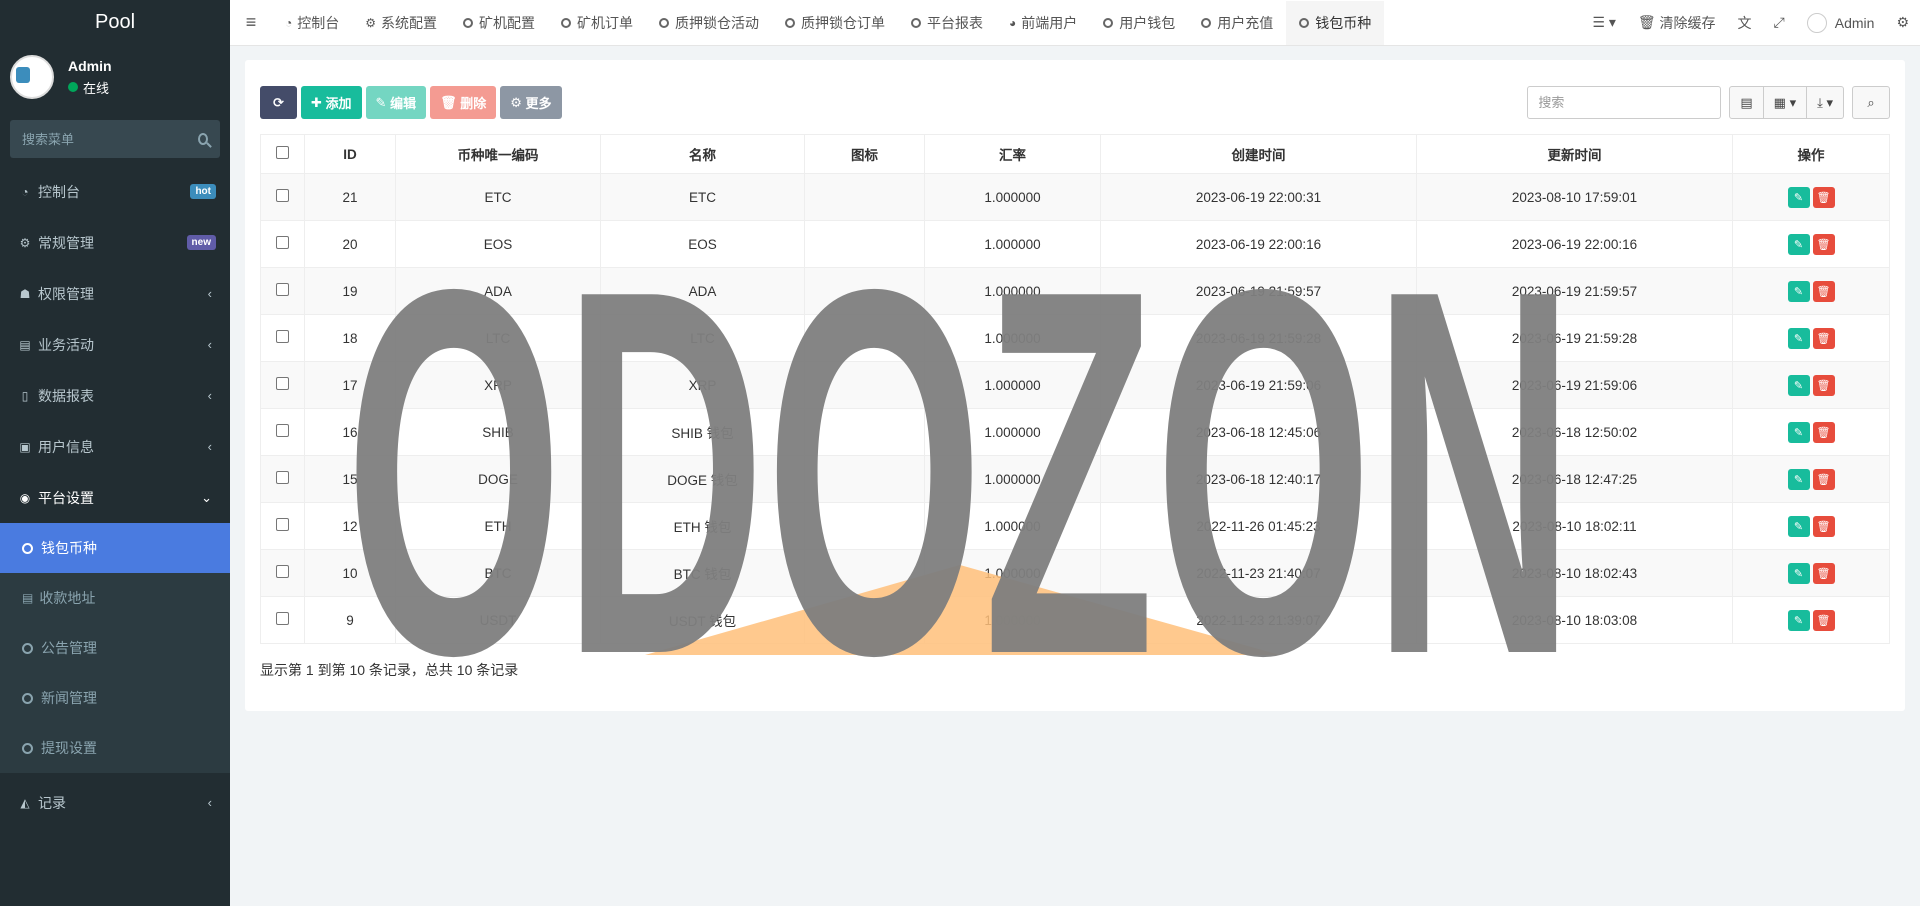  What do you see at coordinates (597, 23) in the screenshot?
I see `tab-miner-orders: 矿机订单` at bounding box center [597, 23].